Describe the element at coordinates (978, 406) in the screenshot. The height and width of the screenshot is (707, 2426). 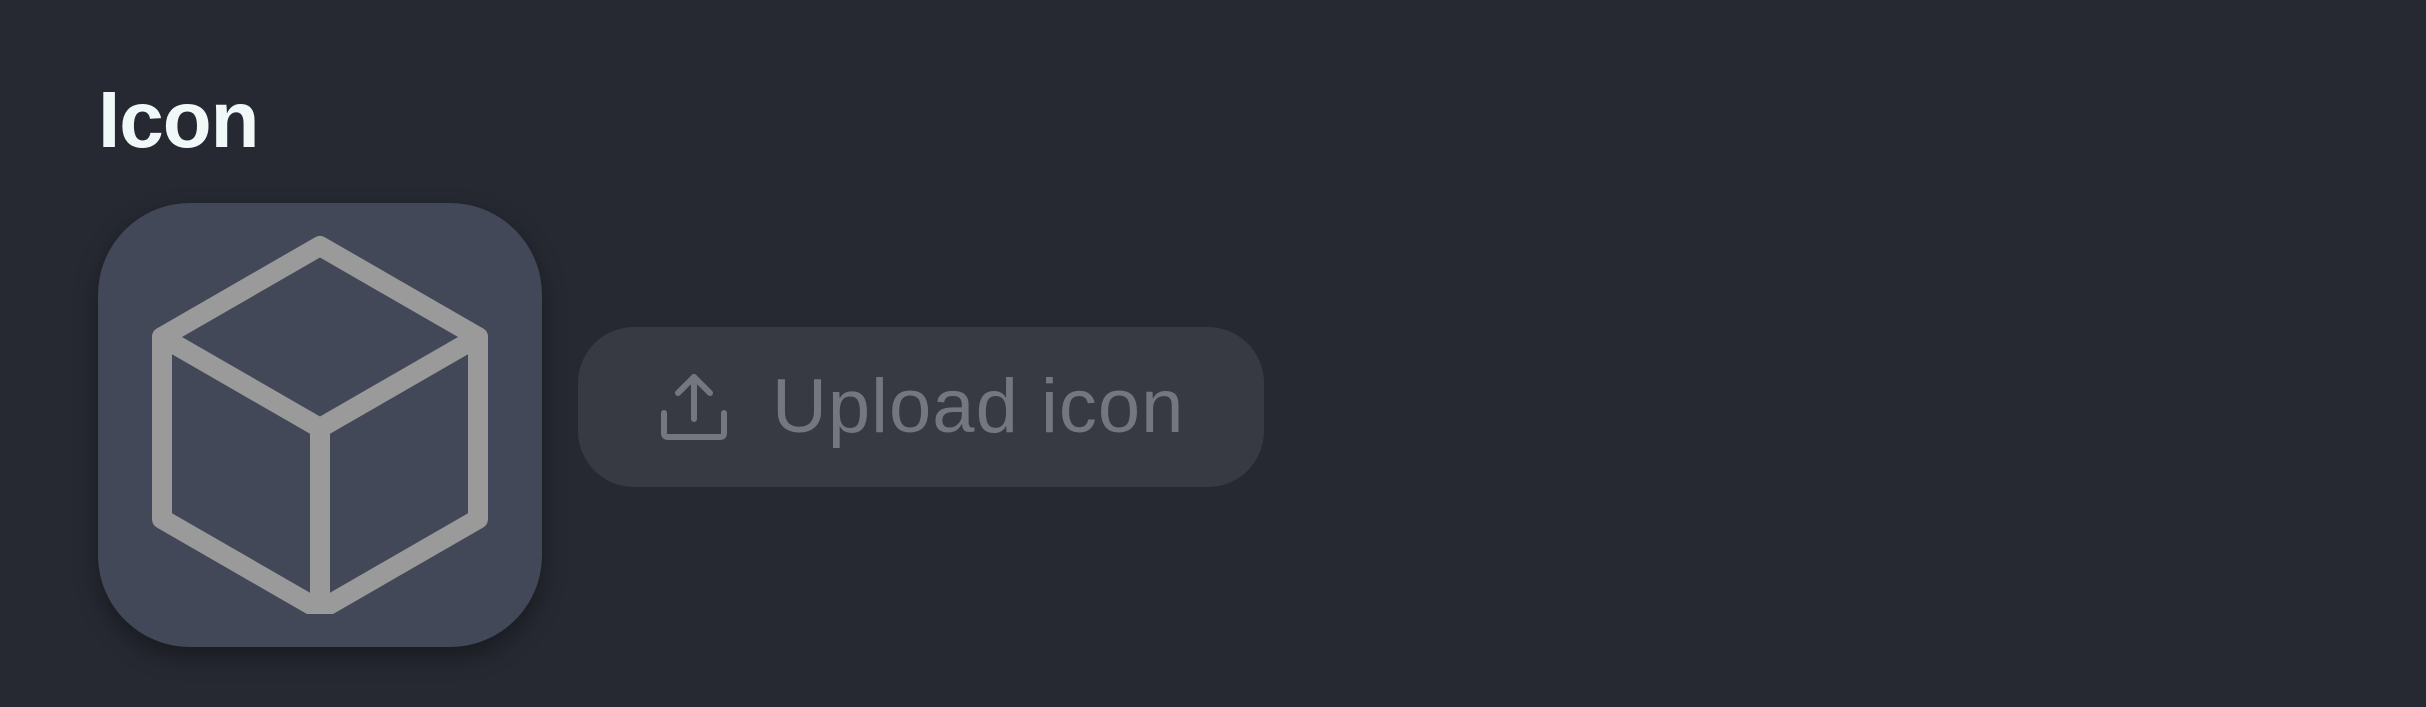
I see `upload-icon-label: Upload icon` at that location.